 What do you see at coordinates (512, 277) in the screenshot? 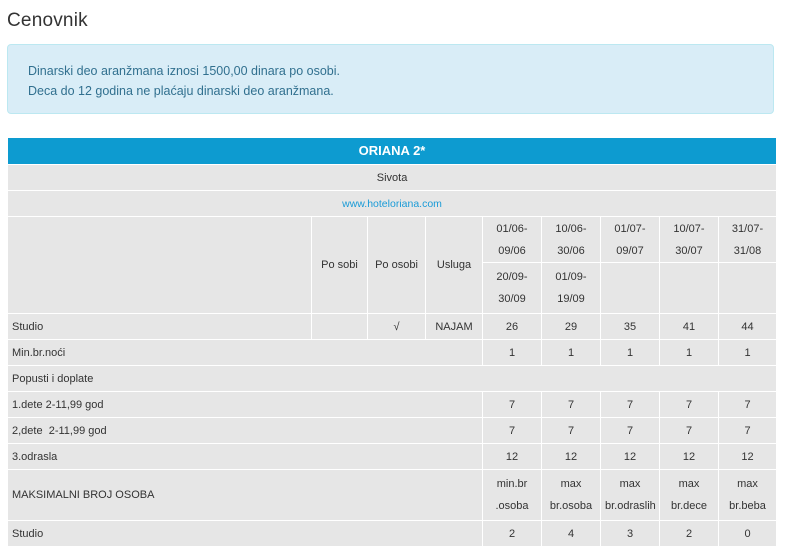
I see `period-start: 20/09-` at bounding box center [512, 277].